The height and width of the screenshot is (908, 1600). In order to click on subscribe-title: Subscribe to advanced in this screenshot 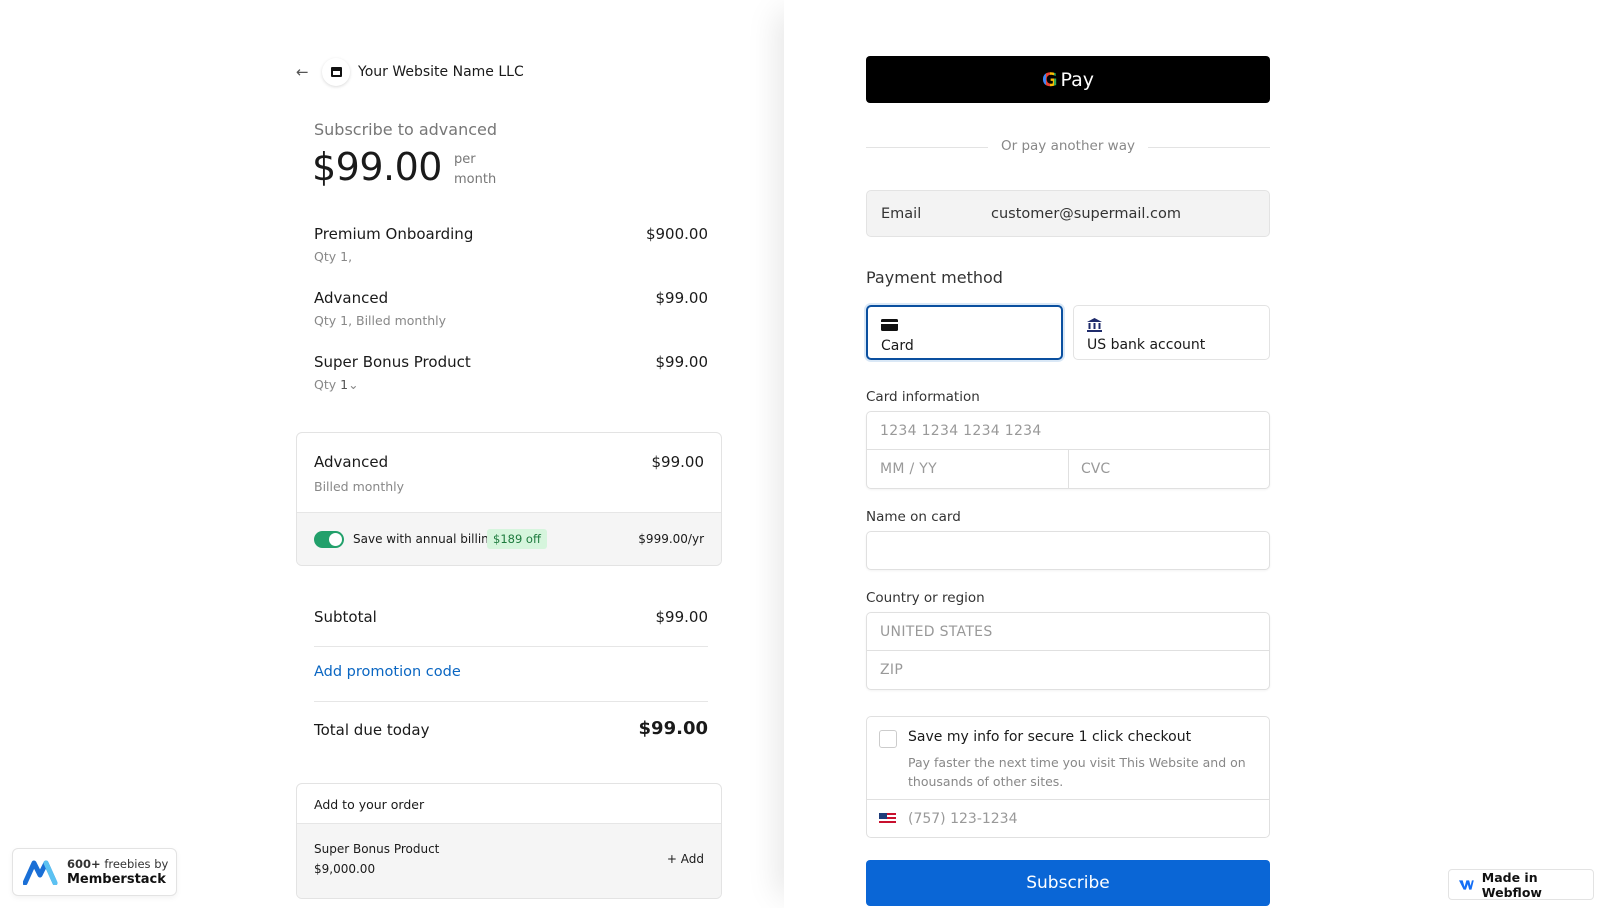, I will do `click(406, 129)`.